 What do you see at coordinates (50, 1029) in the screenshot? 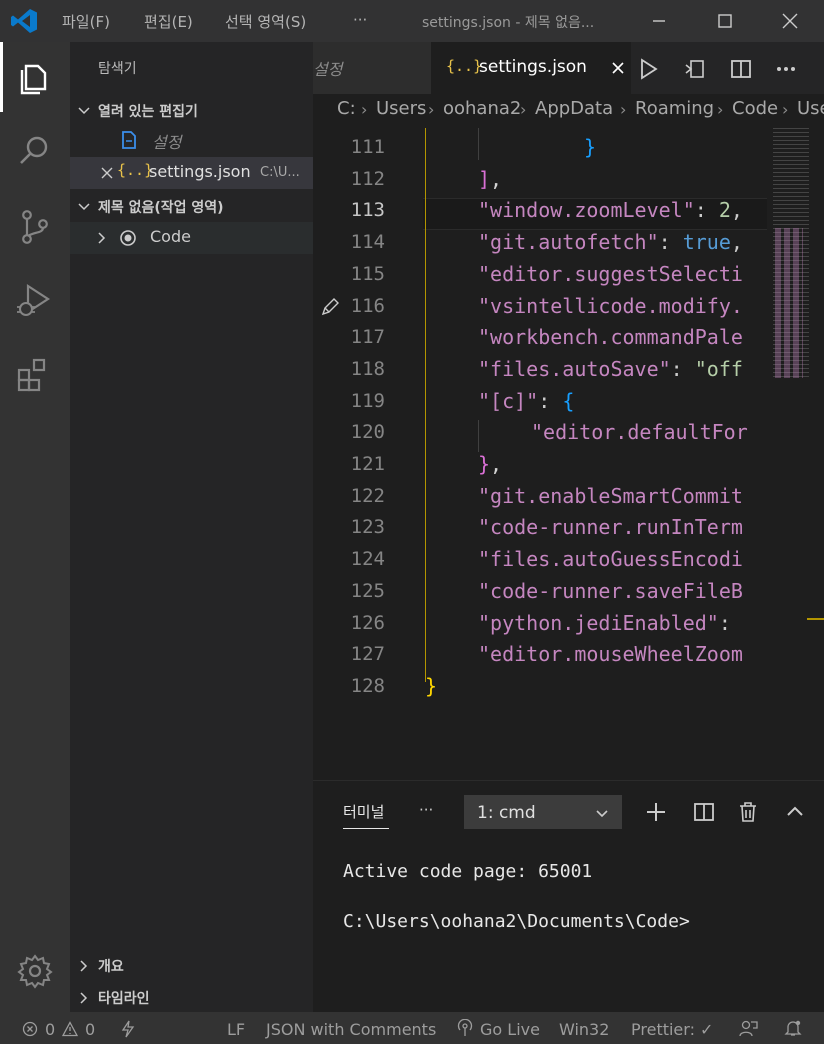
I see `error-count: 0` at bounding box center [50, 1029].